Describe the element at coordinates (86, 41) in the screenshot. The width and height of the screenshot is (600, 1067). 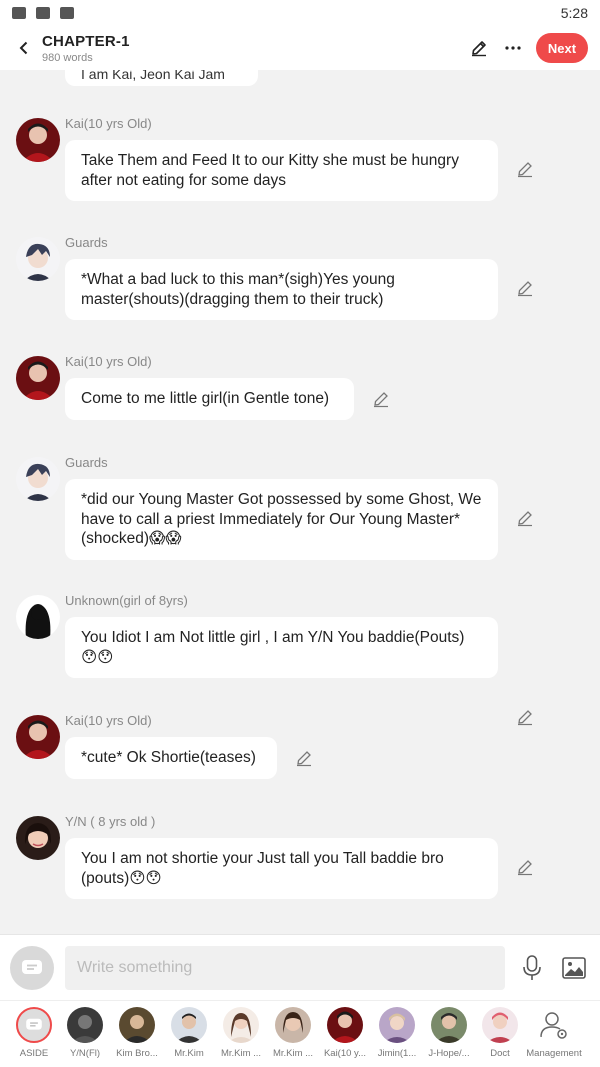
I see `chapter-title: CHAPTER-1` at that location.